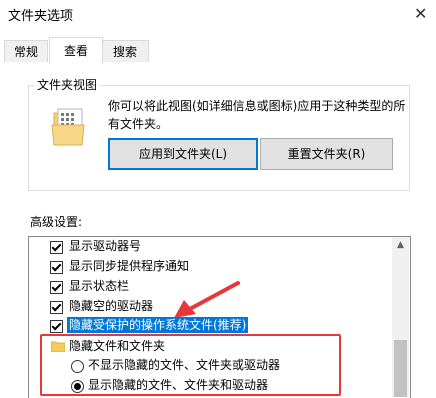  Describe the element at coordinates (56, 247) in the screenshot. I see `checkbox-show-drive-letters` at that location.